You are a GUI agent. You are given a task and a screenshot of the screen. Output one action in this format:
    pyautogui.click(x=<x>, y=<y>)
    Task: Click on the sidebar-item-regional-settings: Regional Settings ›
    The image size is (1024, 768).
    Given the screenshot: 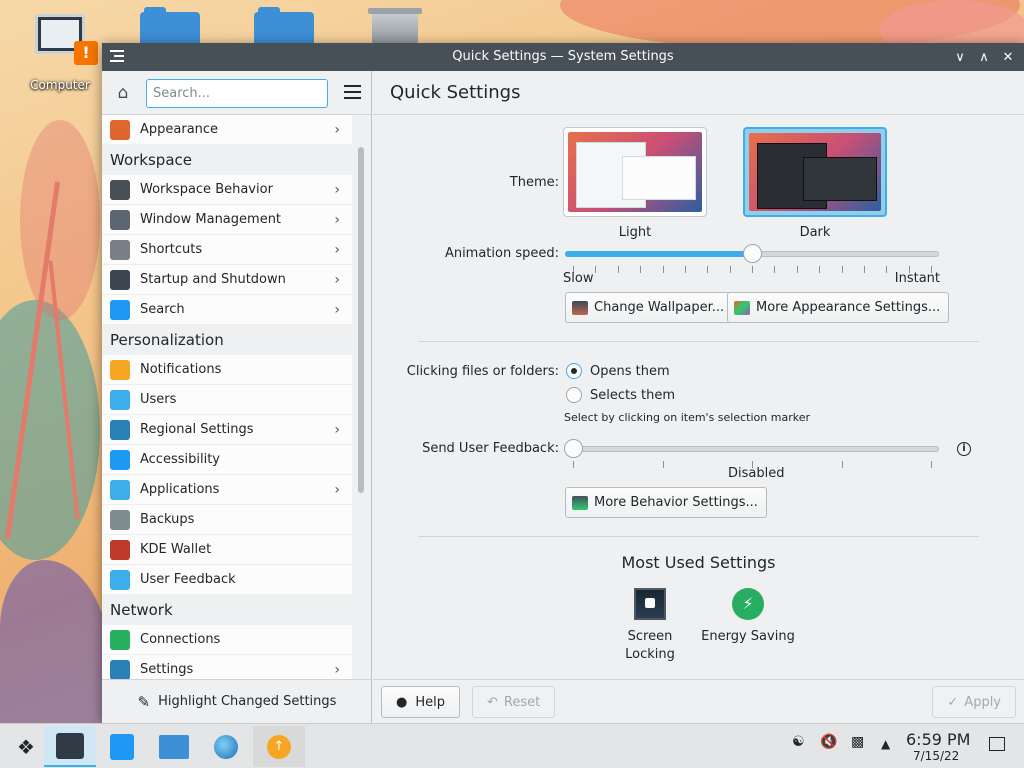 What is the action you would take?
    pyautogui.click(x=227, y=430)
    